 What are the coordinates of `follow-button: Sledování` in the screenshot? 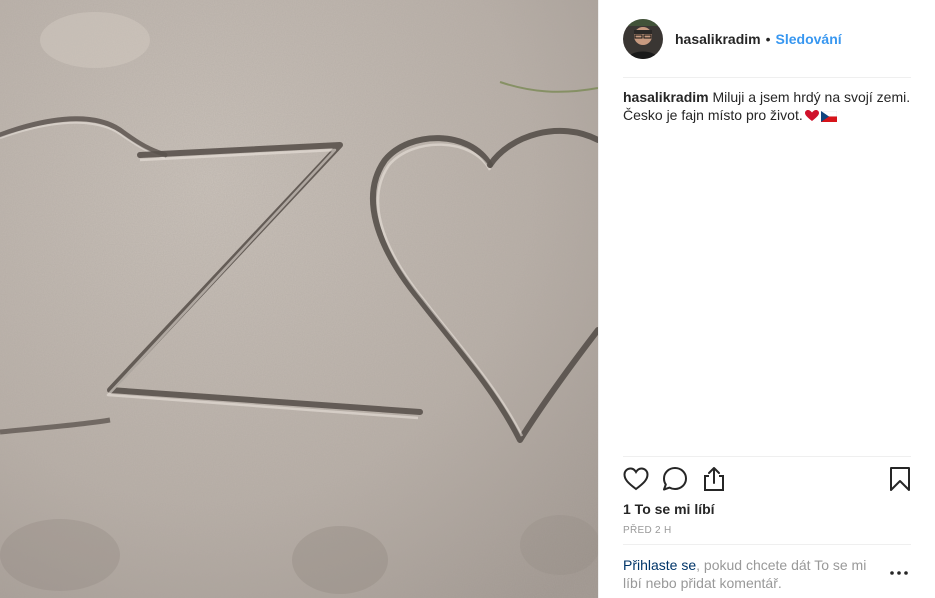 It's located at (809, 39).